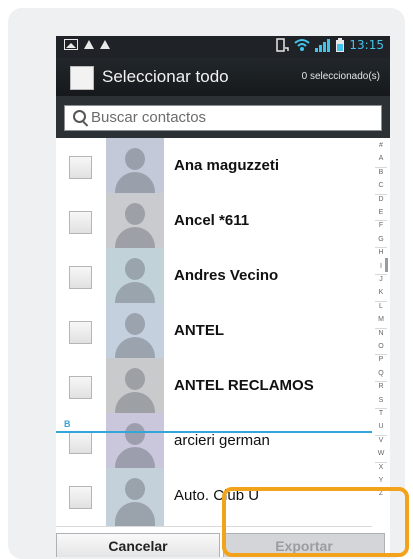 Image resolution: width=413 pixels, height=559 pixels. Describe the element at coordinates (381, 185) in the screenshot. I see `index-letter: C` at that location.